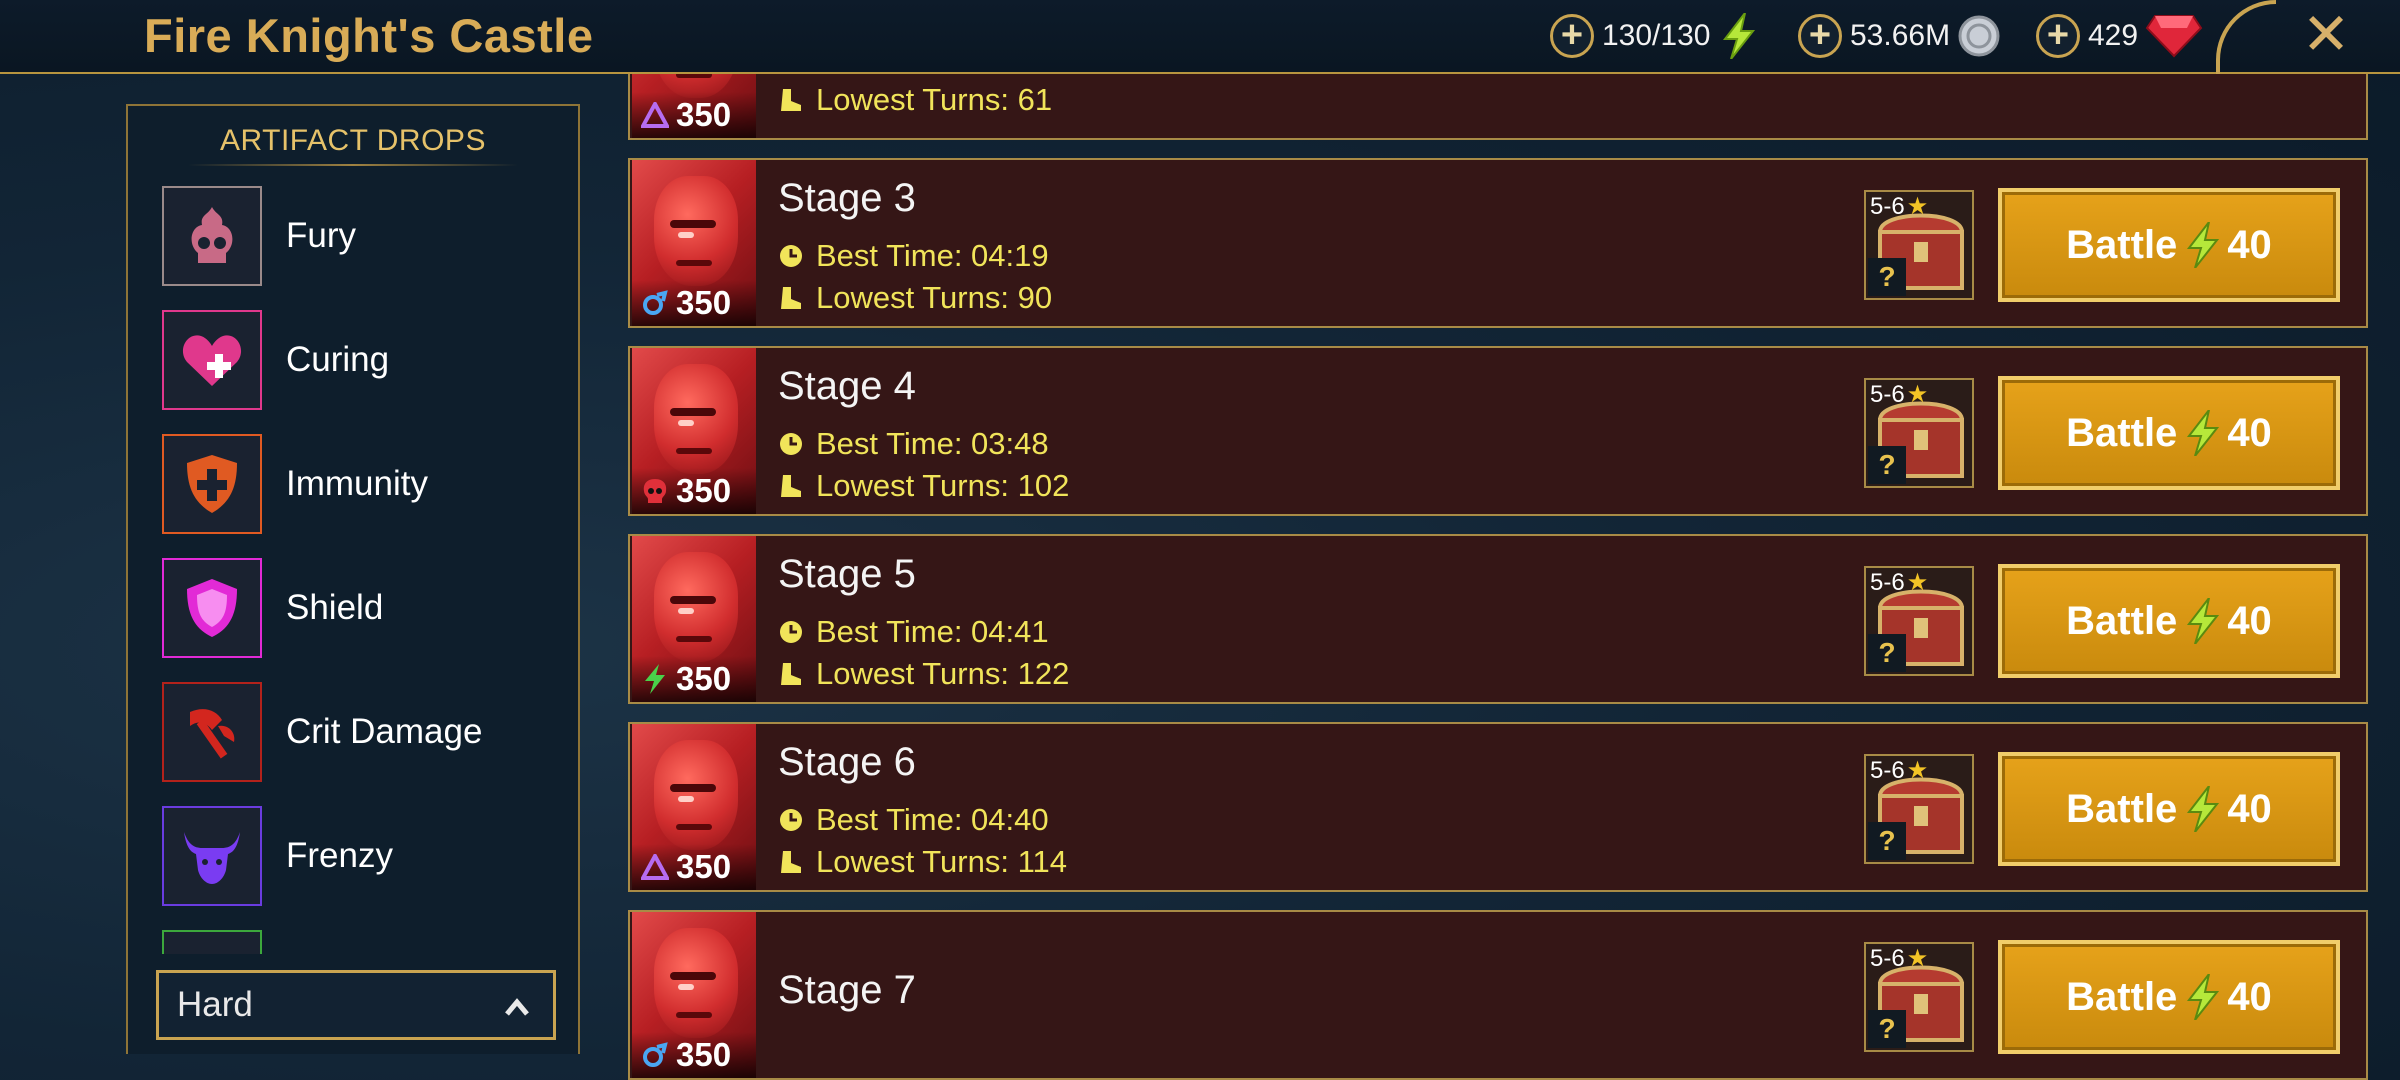  What do you see at coordinates (913, 632) in the screenshot?
I see `best-time: Best Time: 04:41` at bounding box center [913, 632].